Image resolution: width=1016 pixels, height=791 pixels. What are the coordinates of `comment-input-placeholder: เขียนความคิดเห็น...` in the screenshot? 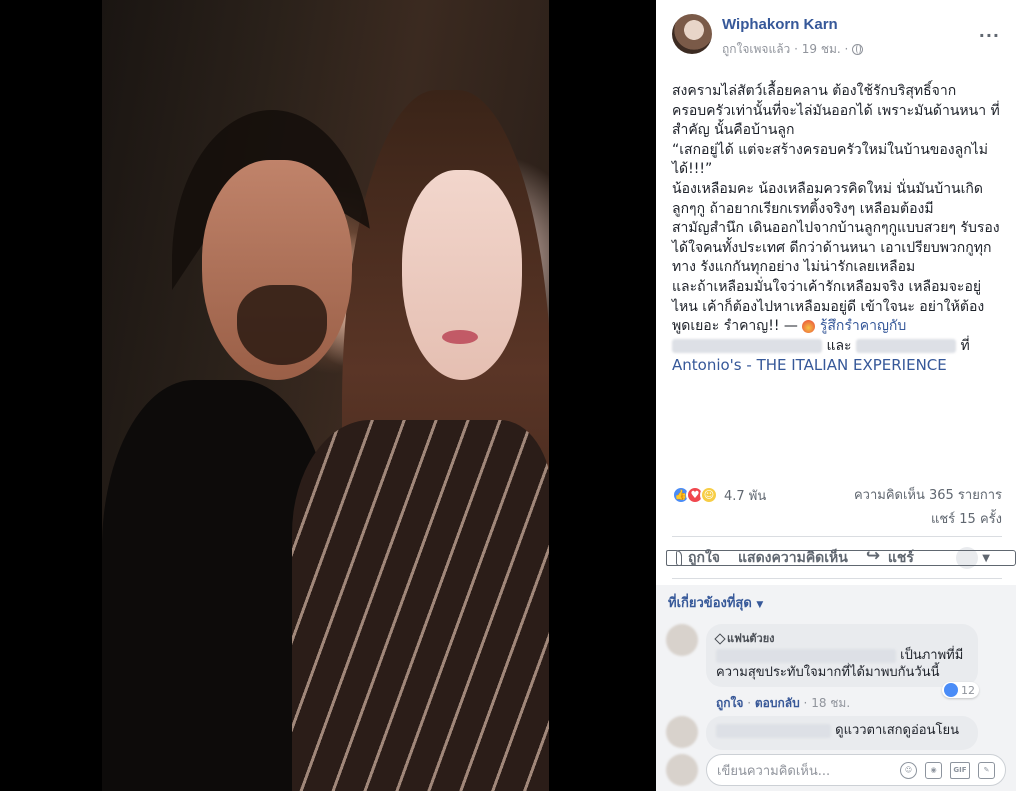 It's located at (774, 771).